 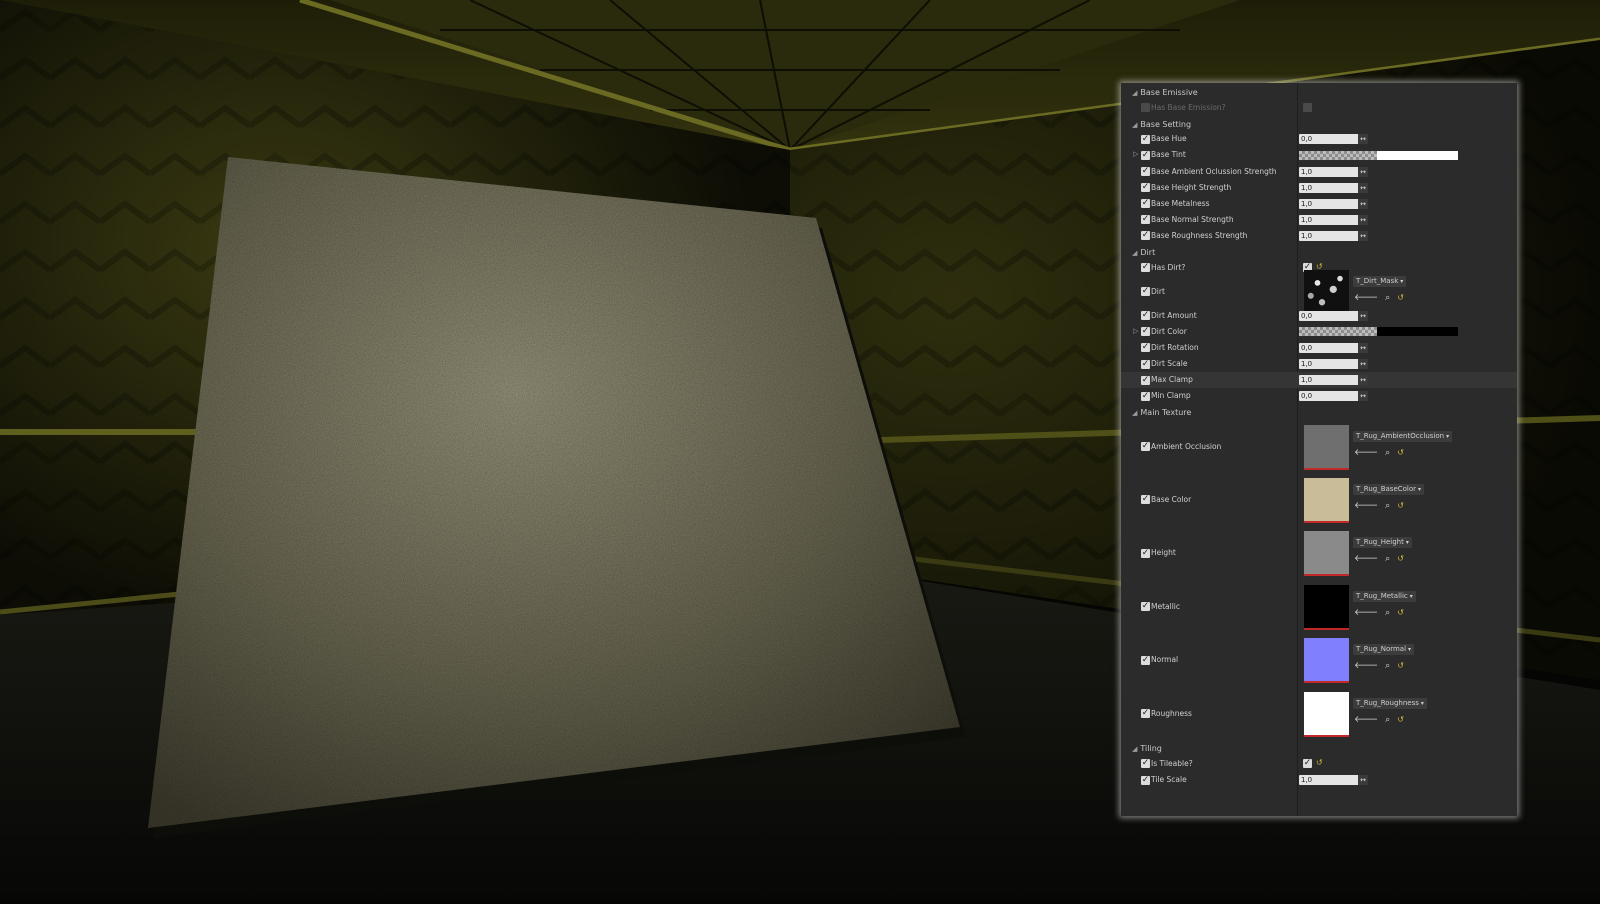 What do you see at coordinates (1165, 93) in the screenshot?
I see `category-base-emissive: ◢ Base Emissive` at bounding box center [1165, 93].